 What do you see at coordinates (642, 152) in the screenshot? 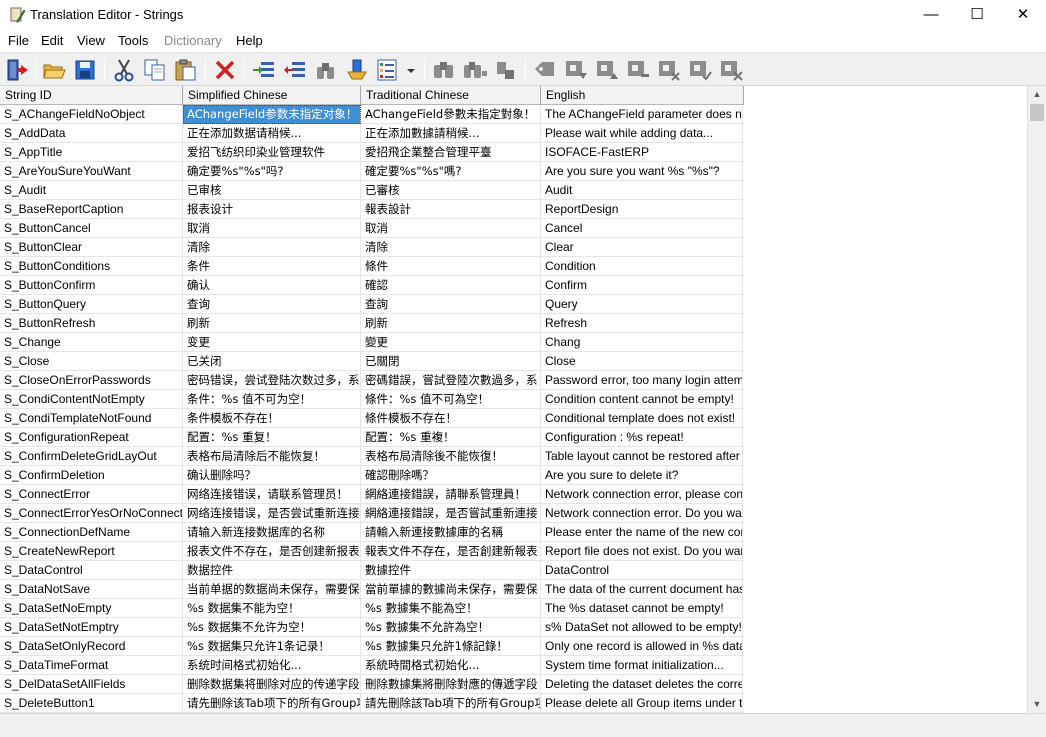
I see `english-cell: ISOFACE-FastERP` at bounding box center [642, 152].